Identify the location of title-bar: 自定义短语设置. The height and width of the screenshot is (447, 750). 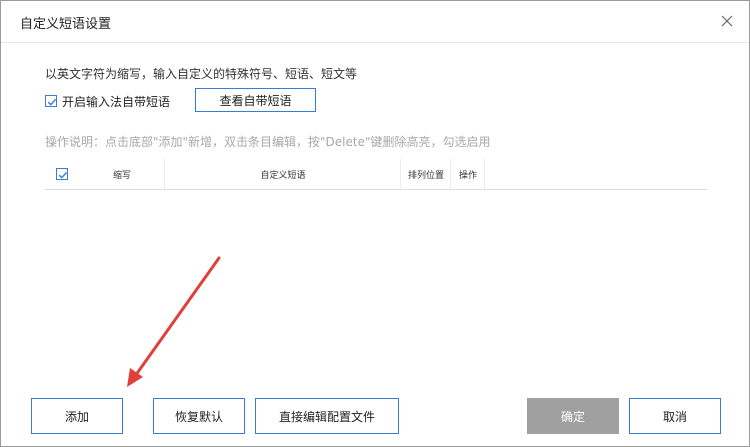
(375, 22).